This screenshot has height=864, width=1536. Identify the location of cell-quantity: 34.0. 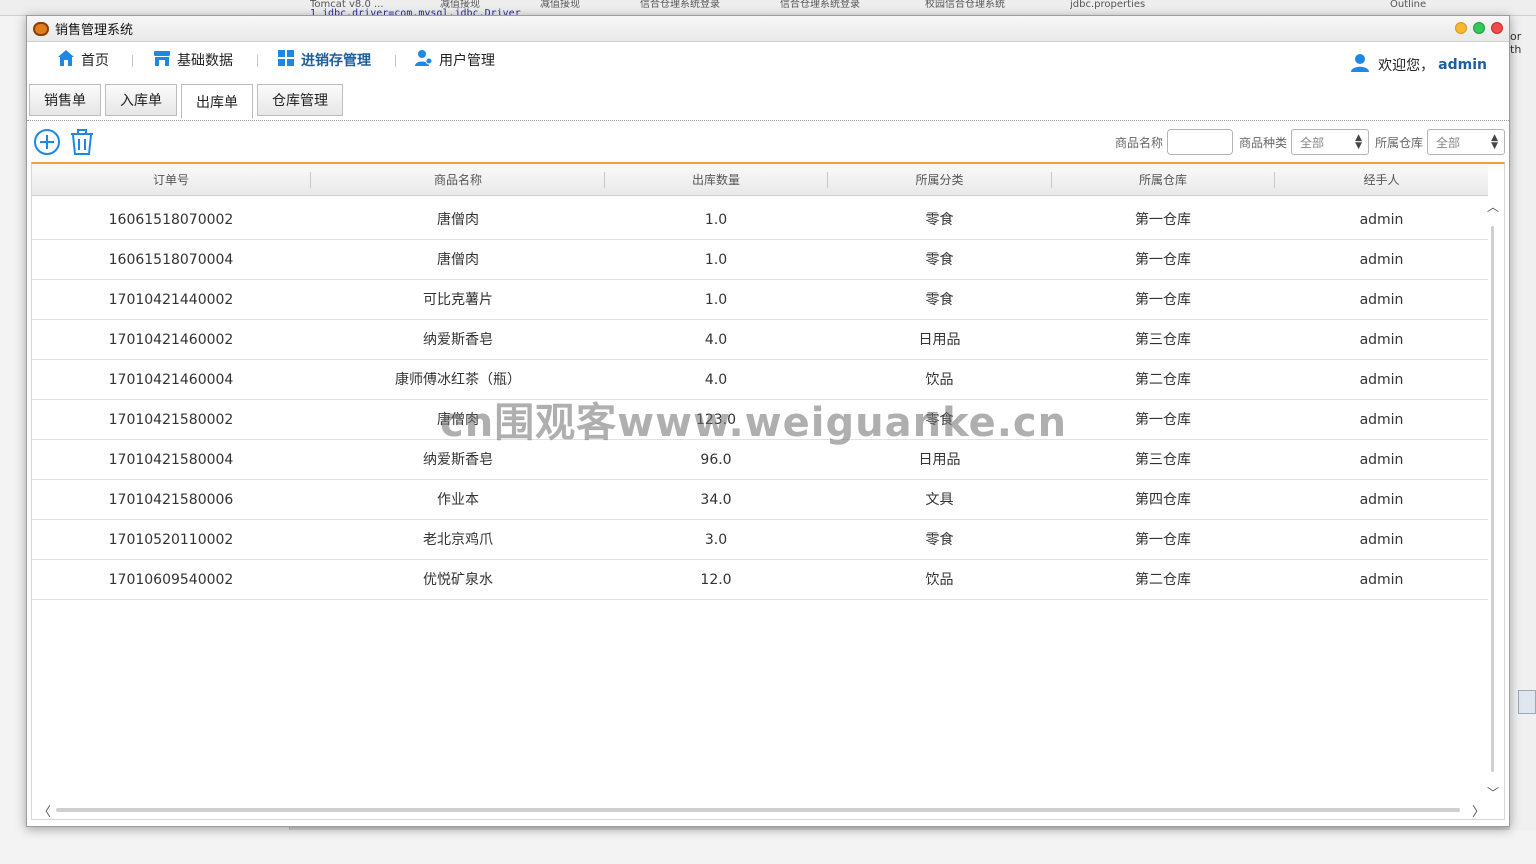
(716, 500).